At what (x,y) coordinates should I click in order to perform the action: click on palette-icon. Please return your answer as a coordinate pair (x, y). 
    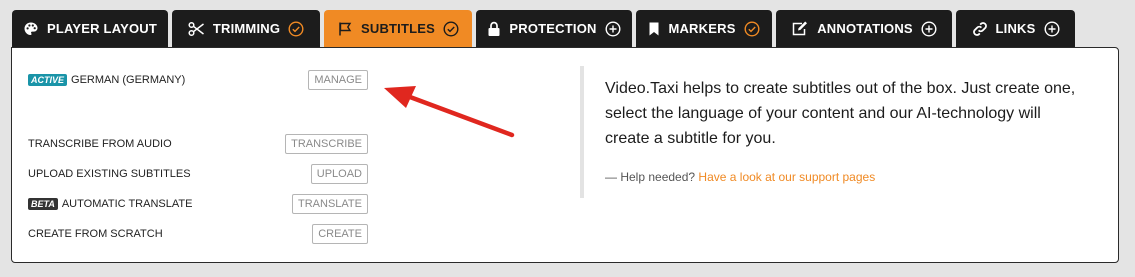
    Looking at the image, I should click on (31, 29).